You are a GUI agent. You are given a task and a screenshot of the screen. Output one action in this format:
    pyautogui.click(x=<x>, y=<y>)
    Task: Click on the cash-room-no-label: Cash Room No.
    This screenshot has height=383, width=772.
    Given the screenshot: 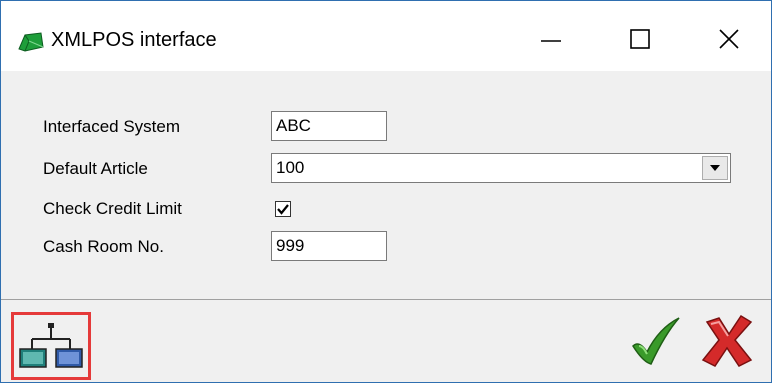 What is the action you would take?
    pyautogui.click(x=103, y=246)
    